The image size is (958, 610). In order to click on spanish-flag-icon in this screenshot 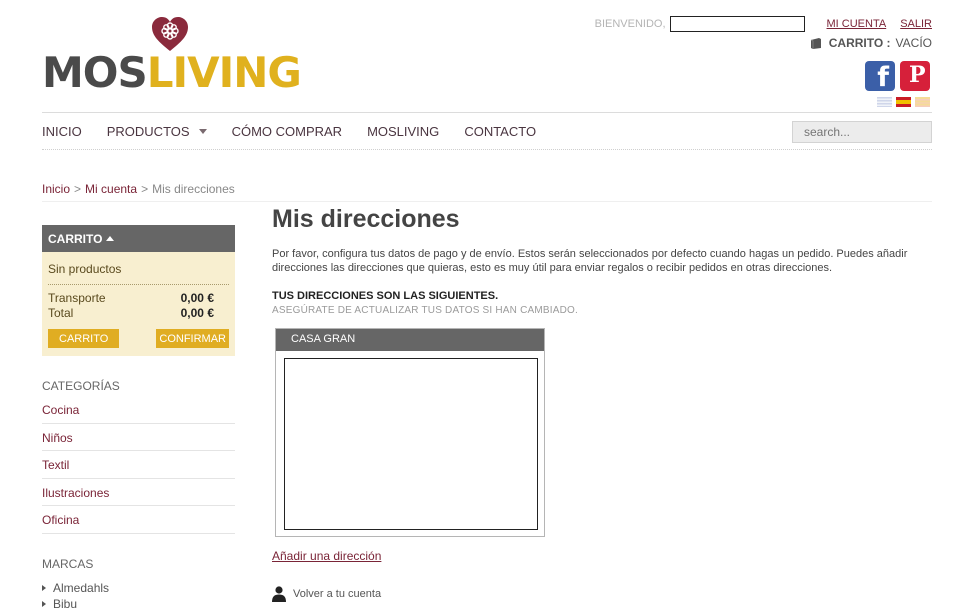, I will do `click(903, 102)`.